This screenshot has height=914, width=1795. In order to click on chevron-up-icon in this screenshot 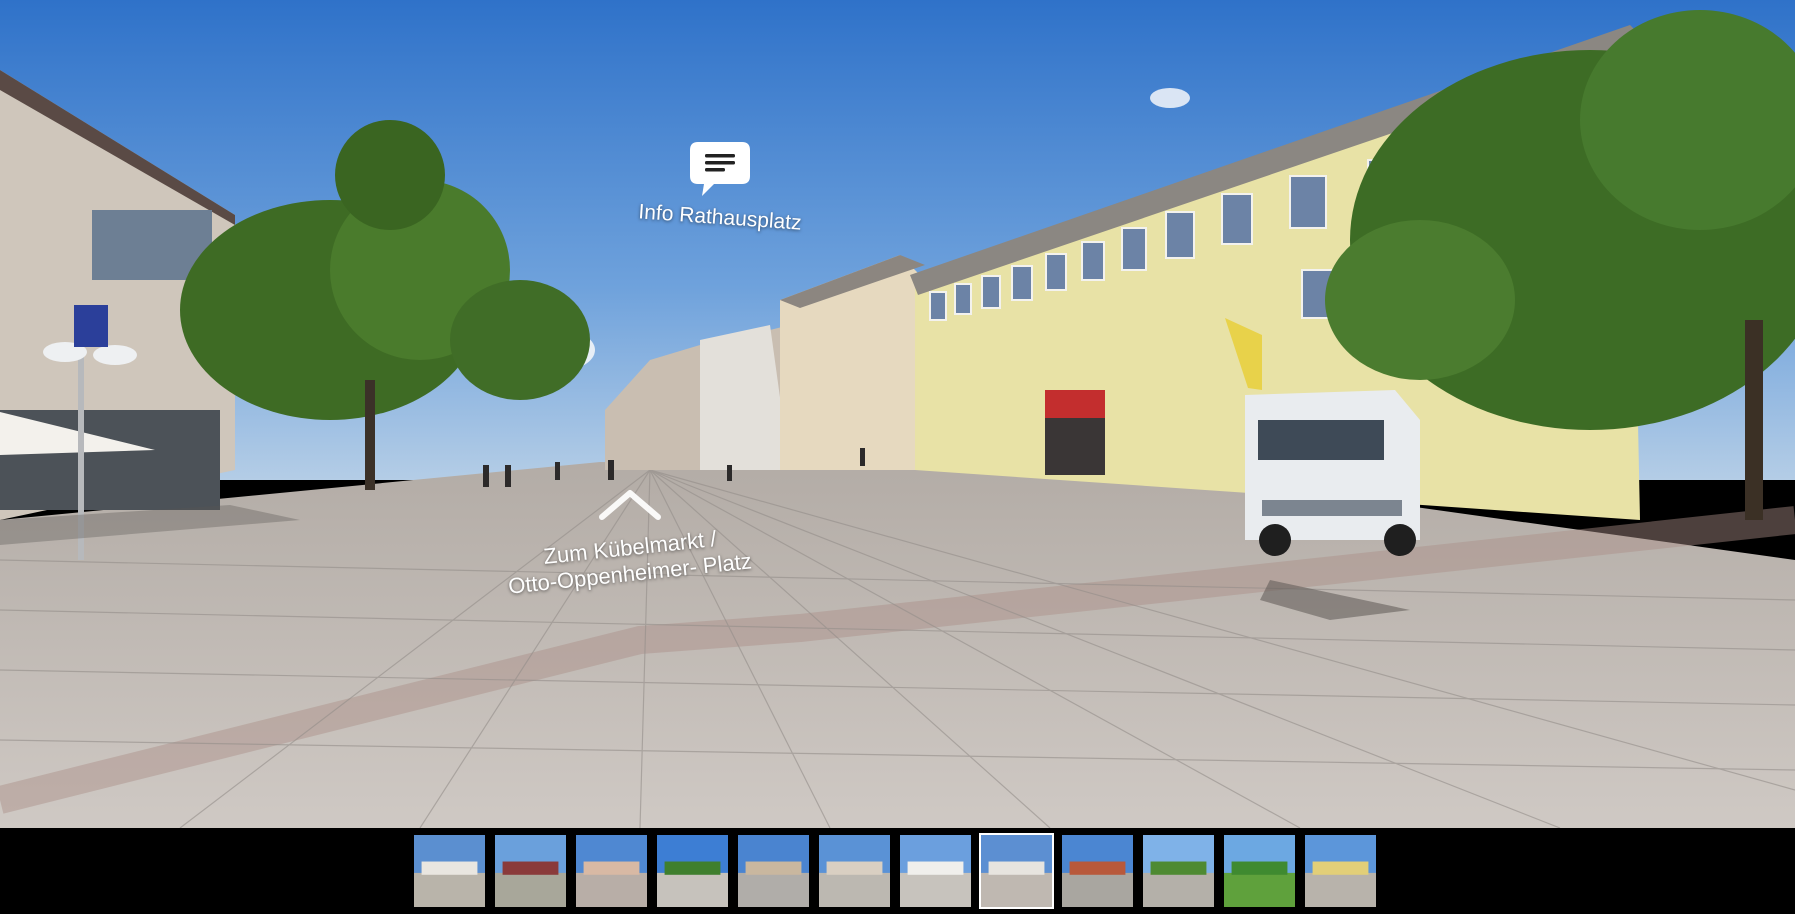, I will do `click(630, 505)`.